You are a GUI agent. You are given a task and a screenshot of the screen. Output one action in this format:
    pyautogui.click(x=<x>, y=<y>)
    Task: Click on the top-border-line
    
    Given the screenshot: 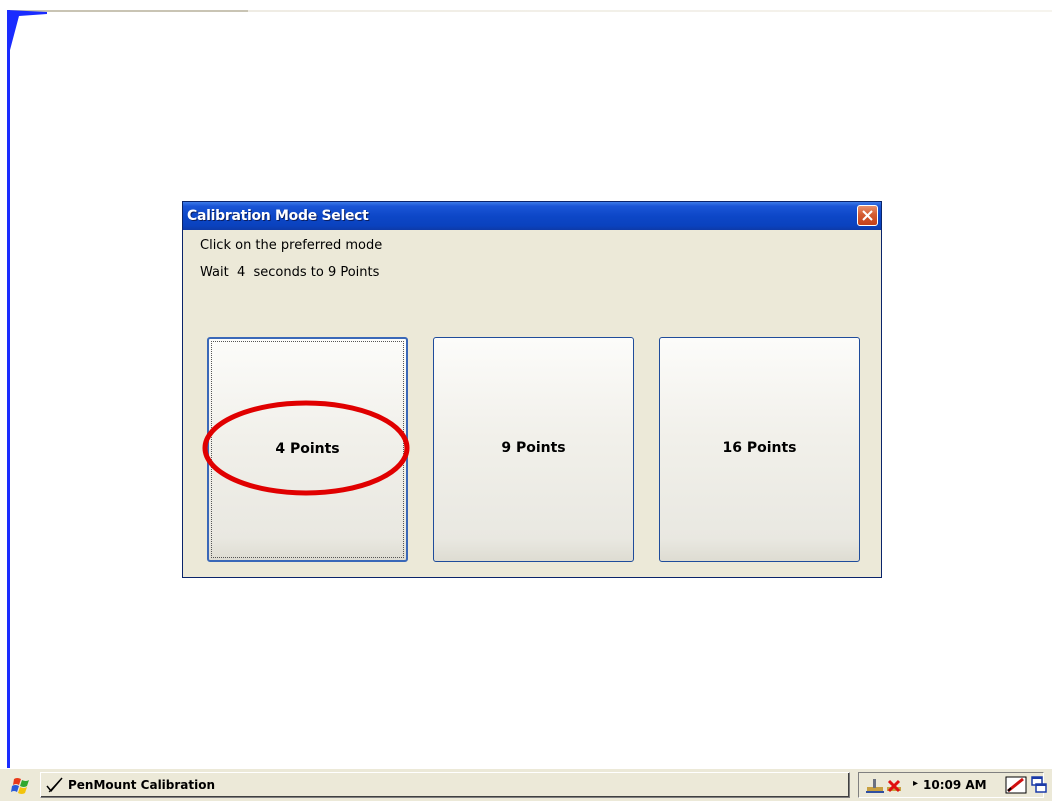 What is the action you would take?
    pyautogui.click(x=530, y=11)
    